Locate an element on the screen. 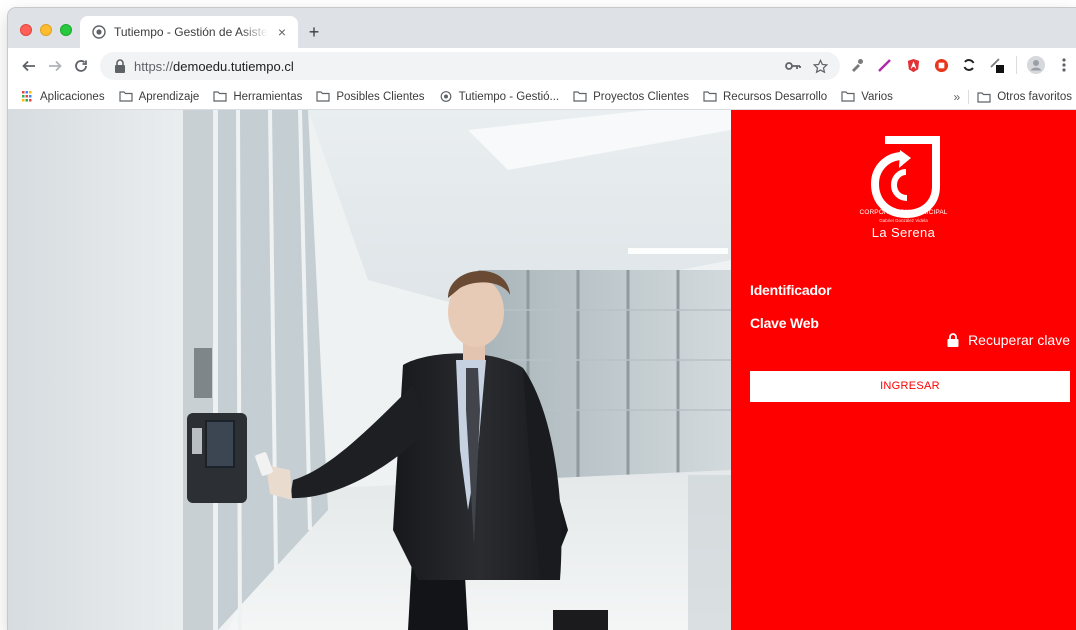 This screenshot has width=1076, height=630. url-host: demoedu.tutiempo.cl is located at coordinates (233, 66).